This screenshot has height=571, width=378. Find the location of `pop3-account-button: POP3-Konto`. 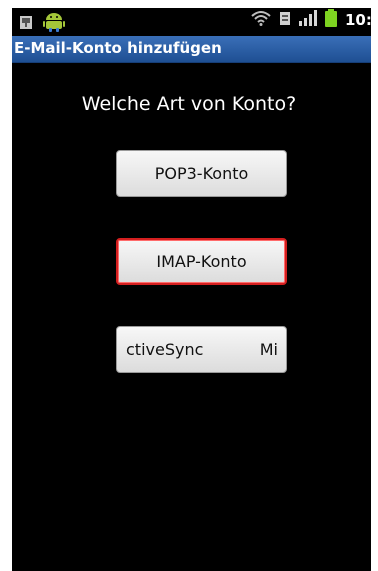

pop3-account-button: POP3-Konto is located at coordinates (201, 173).